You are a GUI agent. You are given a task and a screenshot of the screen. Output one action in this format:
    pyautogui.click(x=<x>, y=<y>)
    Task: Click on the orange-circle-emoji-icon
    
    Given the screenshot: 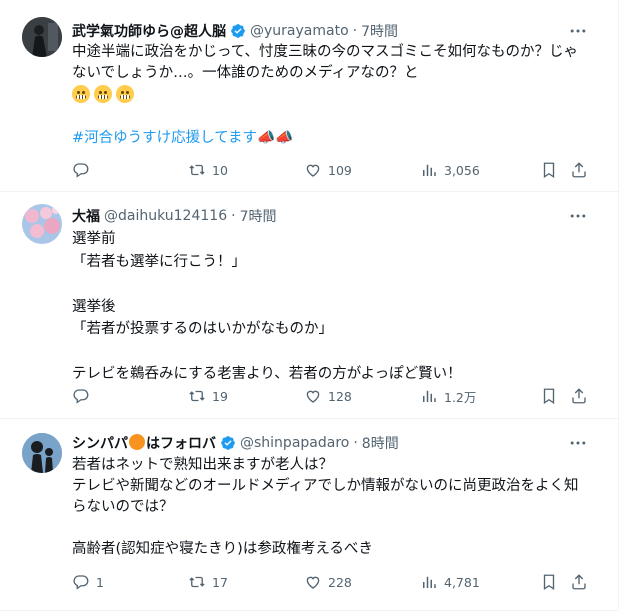 What is the action you would take?
    pyautogui.click(x=137, y=442)
    